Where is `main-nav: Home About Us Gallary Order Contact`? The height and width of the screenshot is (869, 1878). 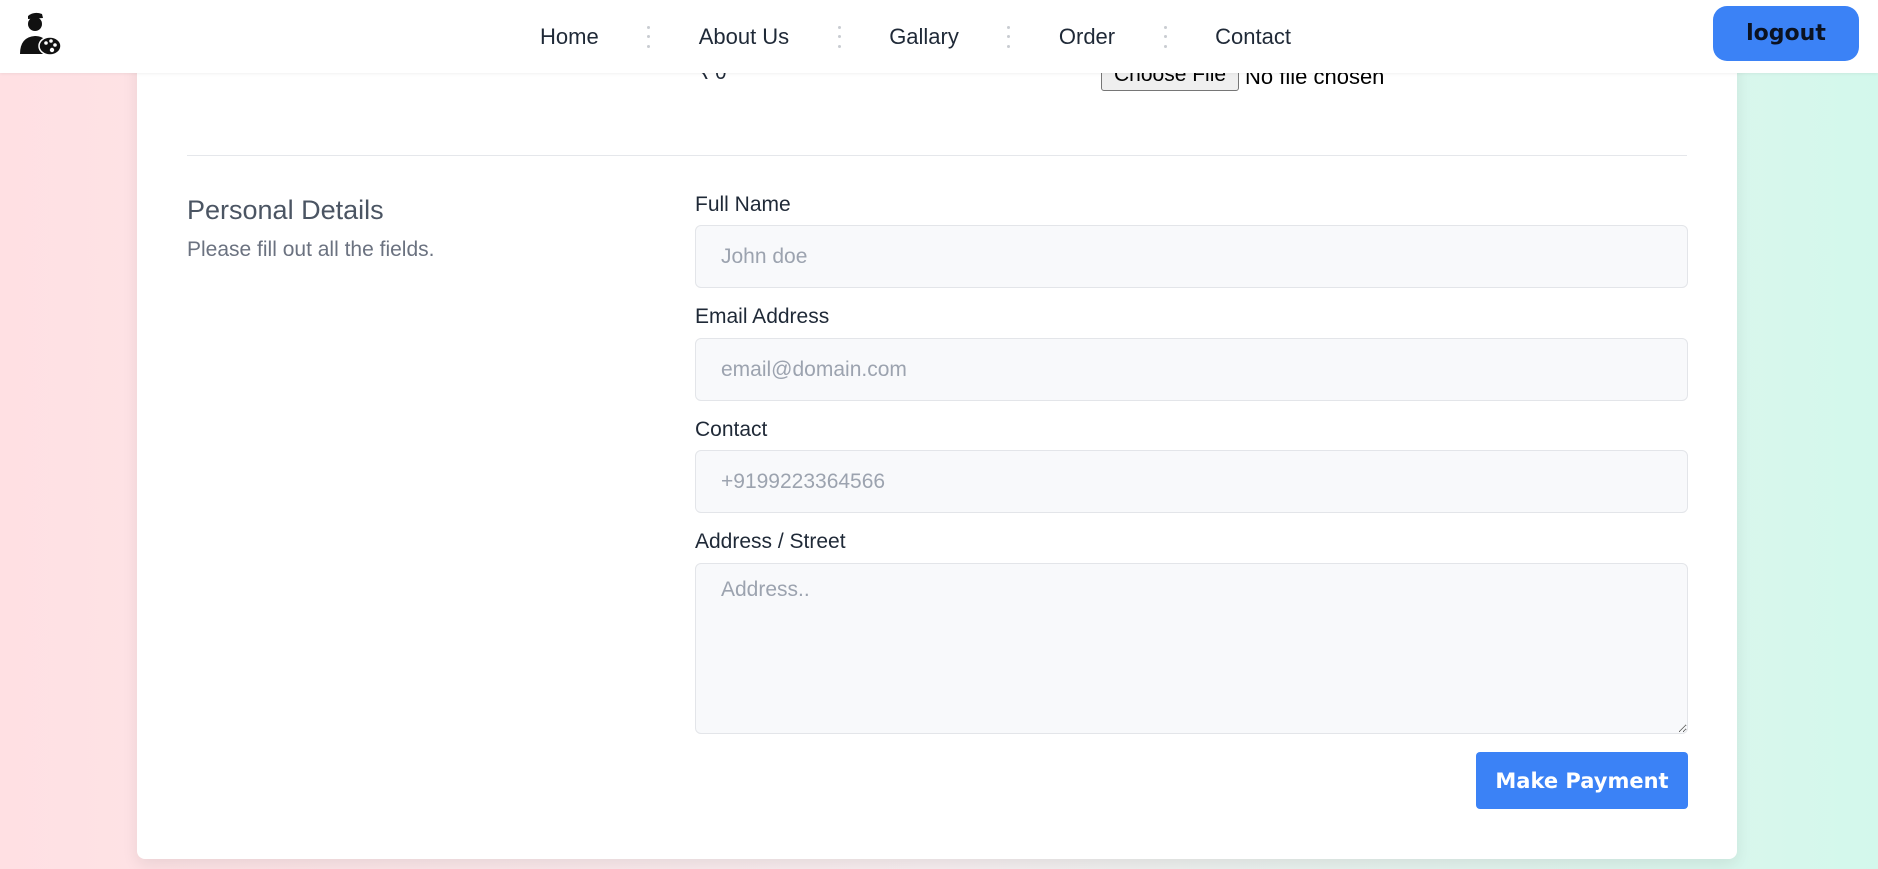
main-nav: Home About Us Gallary Order Contact is located at coordinates (915, 36).